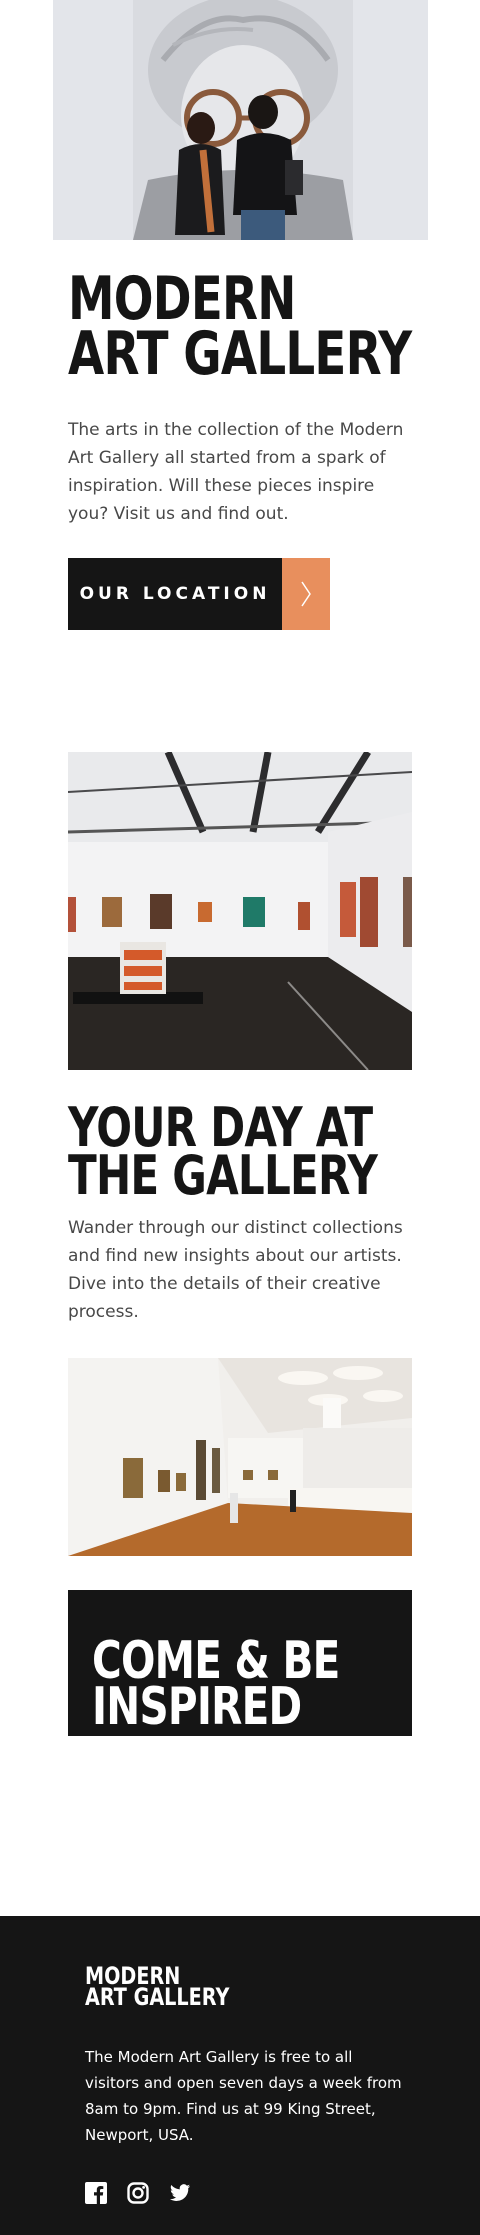  What do you see at coordinates (175, 594) in the screenshot?
I see `our-location-button-label: OUR LOCATION` at bounding box center [175, 594].